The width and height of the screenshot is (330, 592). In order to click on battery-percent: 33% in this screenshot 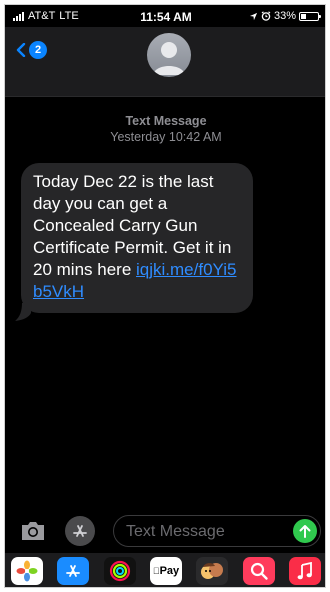, I will do `click(284, 16)`.